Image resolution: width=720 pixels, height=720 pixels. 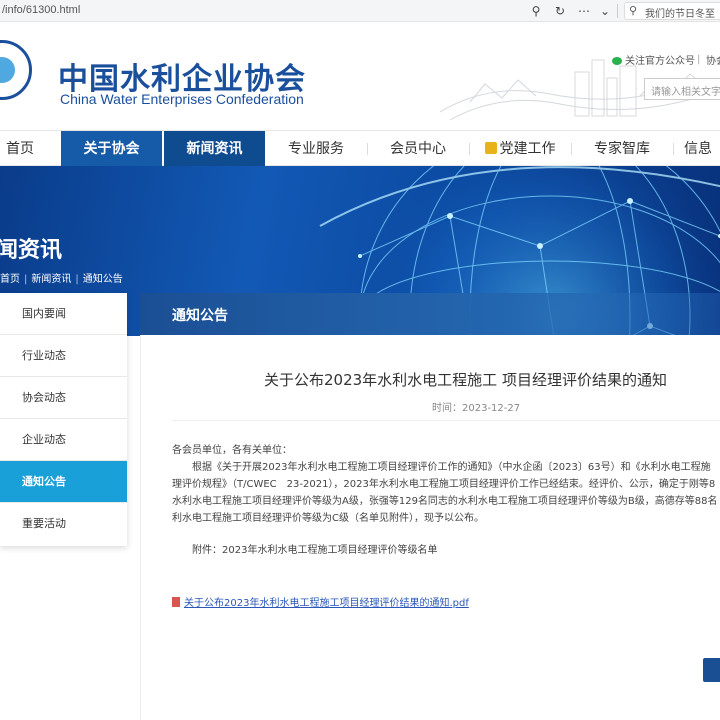 I want to click on section-sidebar: 国内要闻 行业动态 协会动态 企业动态 通知公告 重要活动, so click(x=63, y=419).